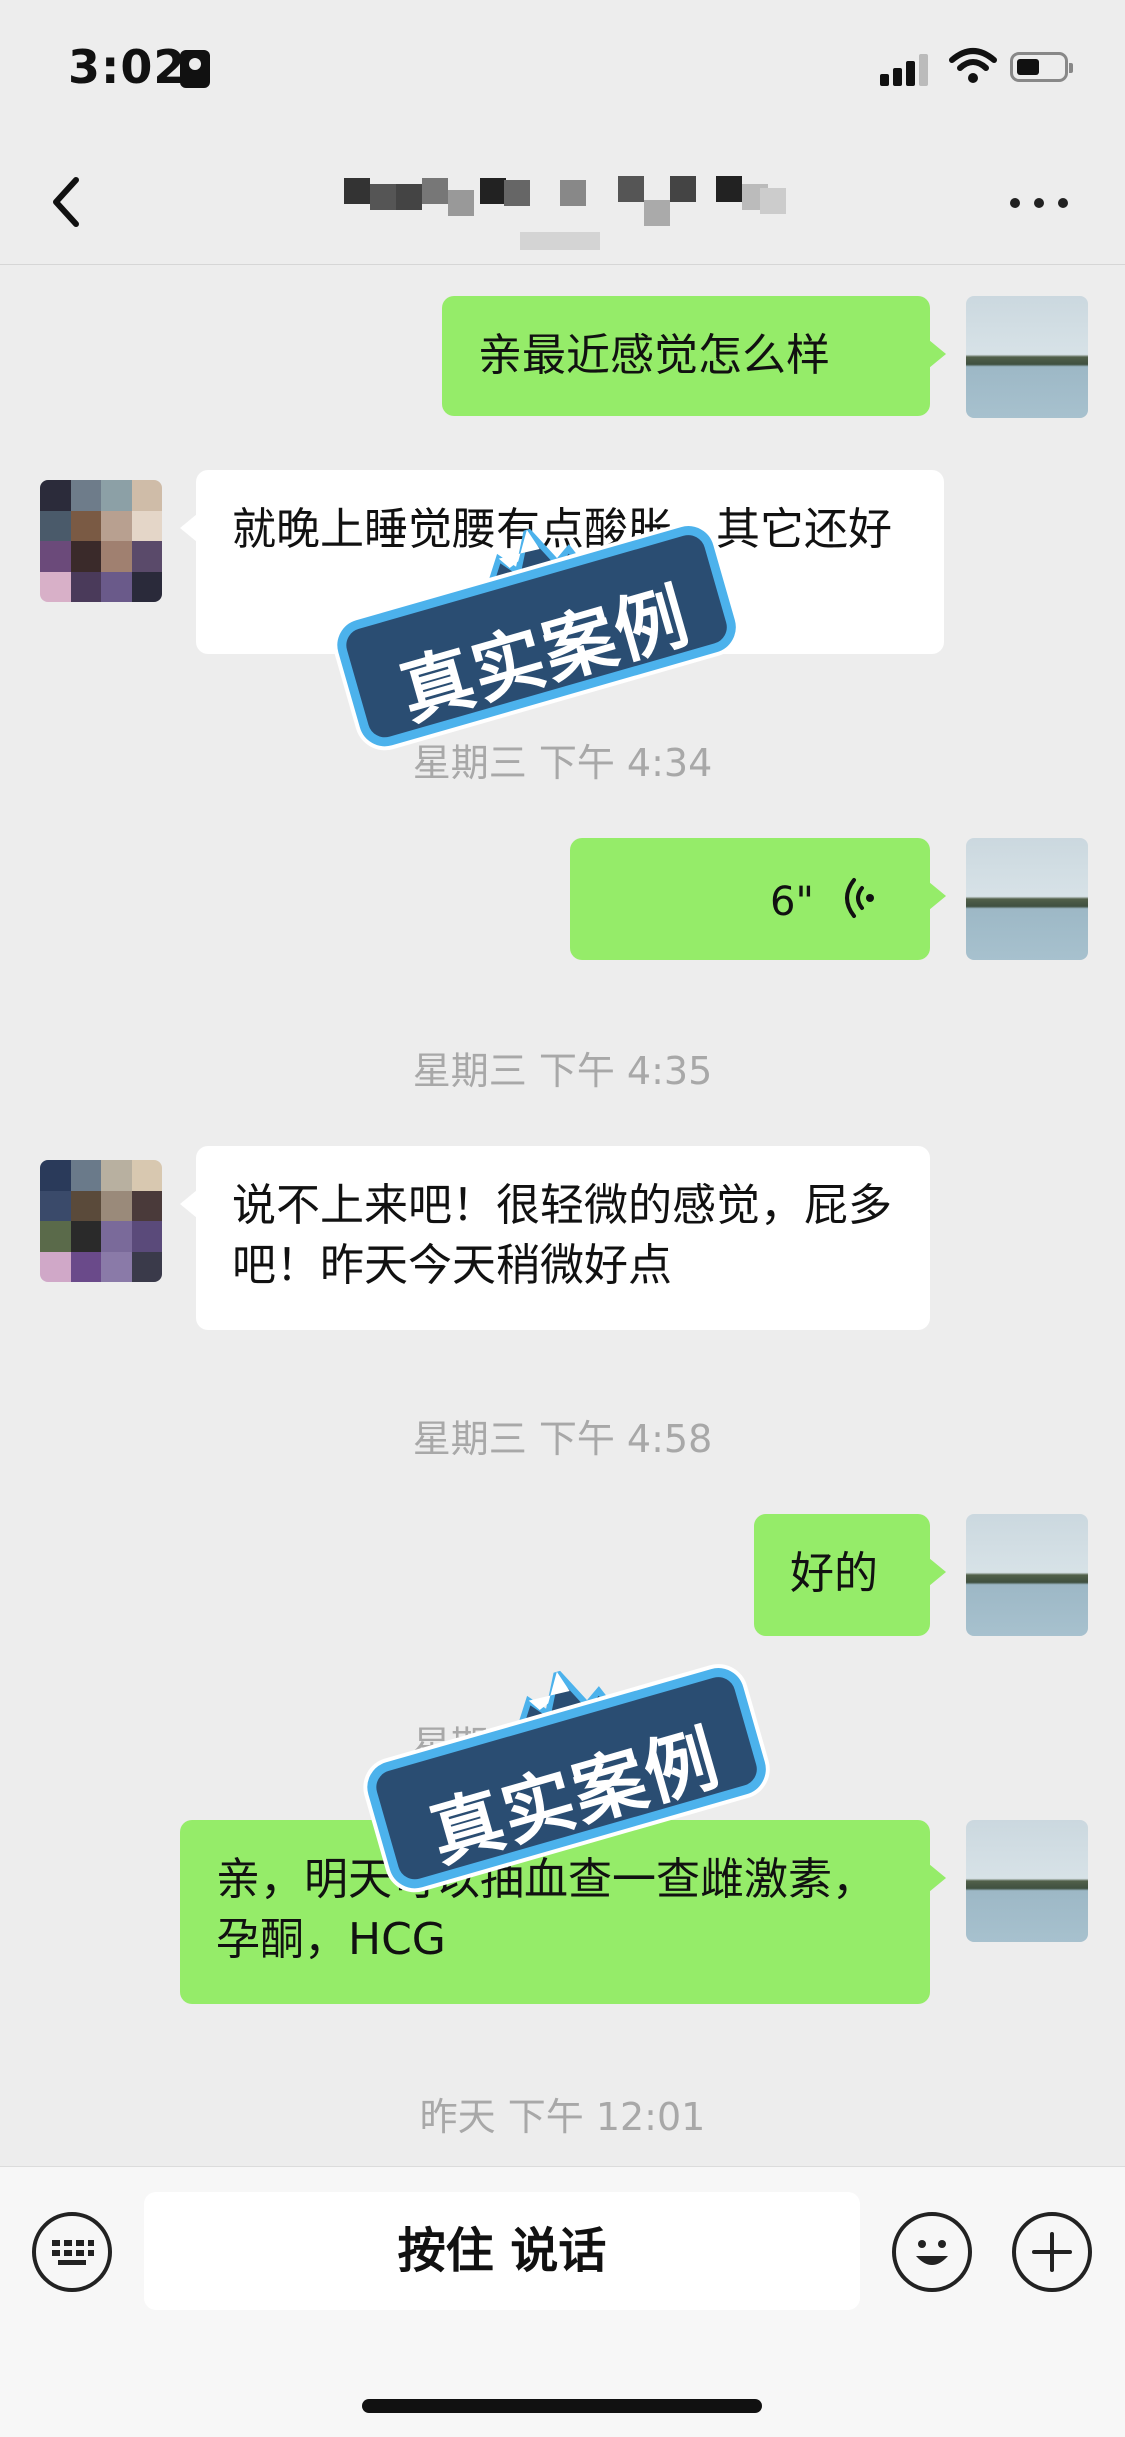 This screenshot has height=2437, width=1125. Describe the element at coordinates (72, 2252) in the screenshot. I see `keyboard-icon` at that location.